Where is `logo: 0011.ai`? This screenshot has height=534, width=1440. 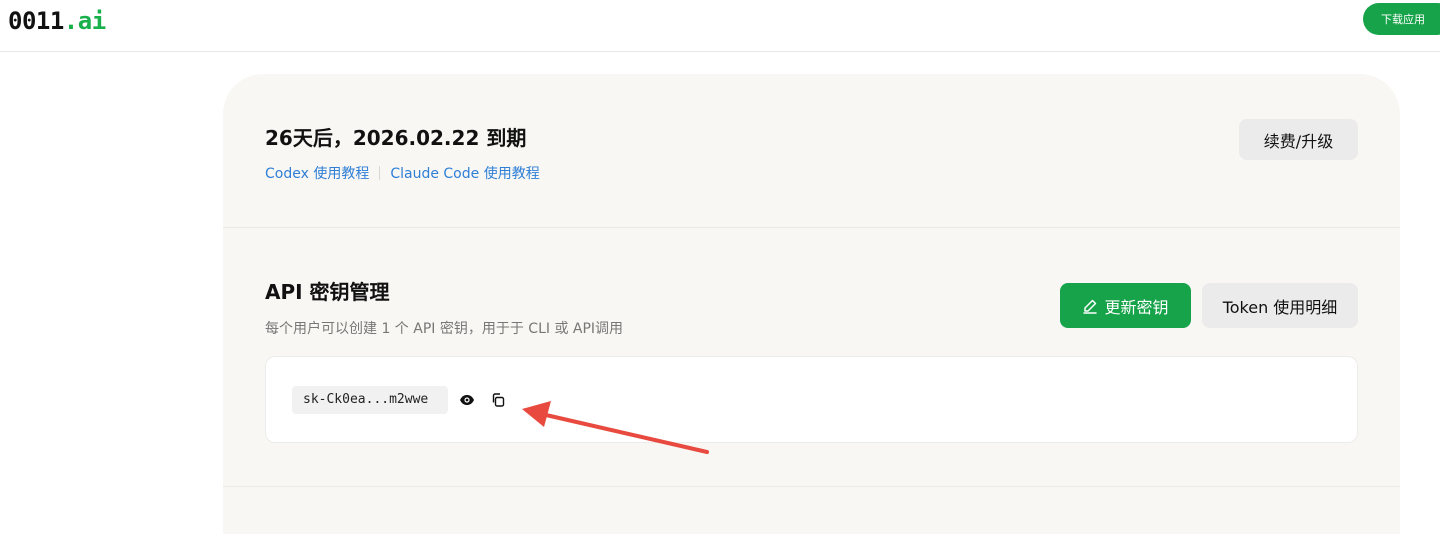
logo: 0011.ai is located at coordinates (57, 21).